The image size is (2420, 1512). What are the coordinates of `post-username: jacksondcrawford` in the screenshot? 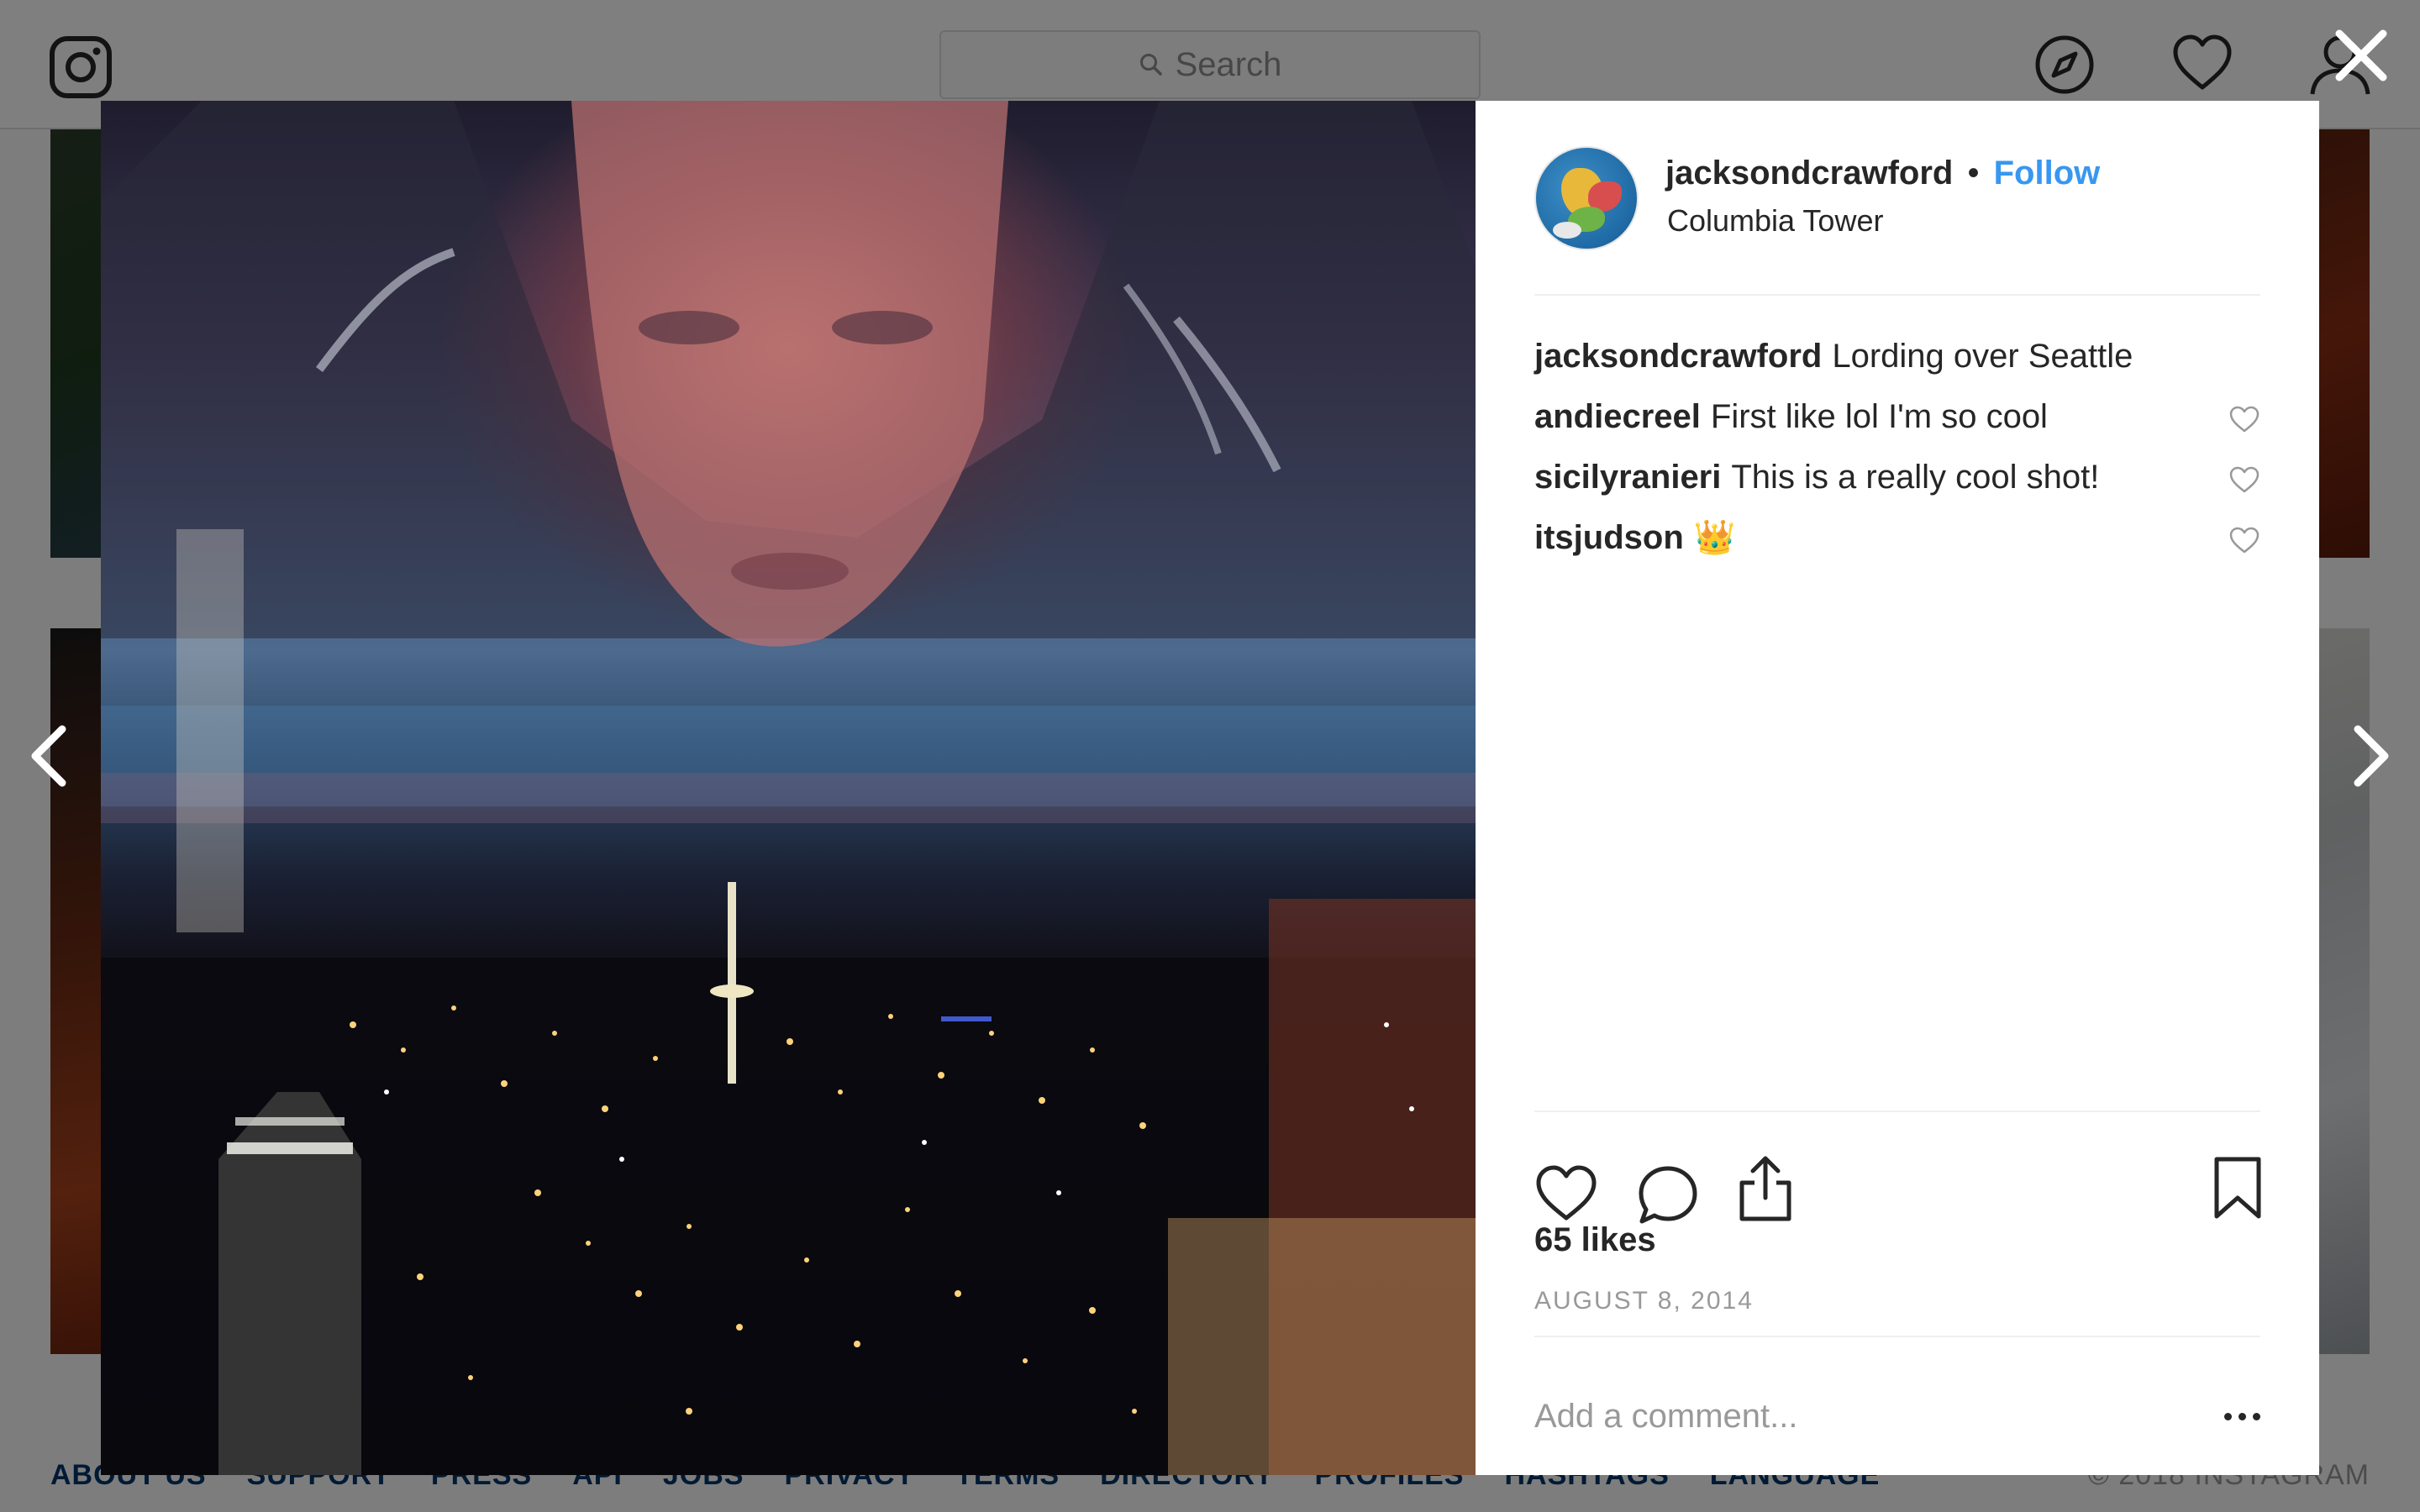 It's located at (1809, 173).